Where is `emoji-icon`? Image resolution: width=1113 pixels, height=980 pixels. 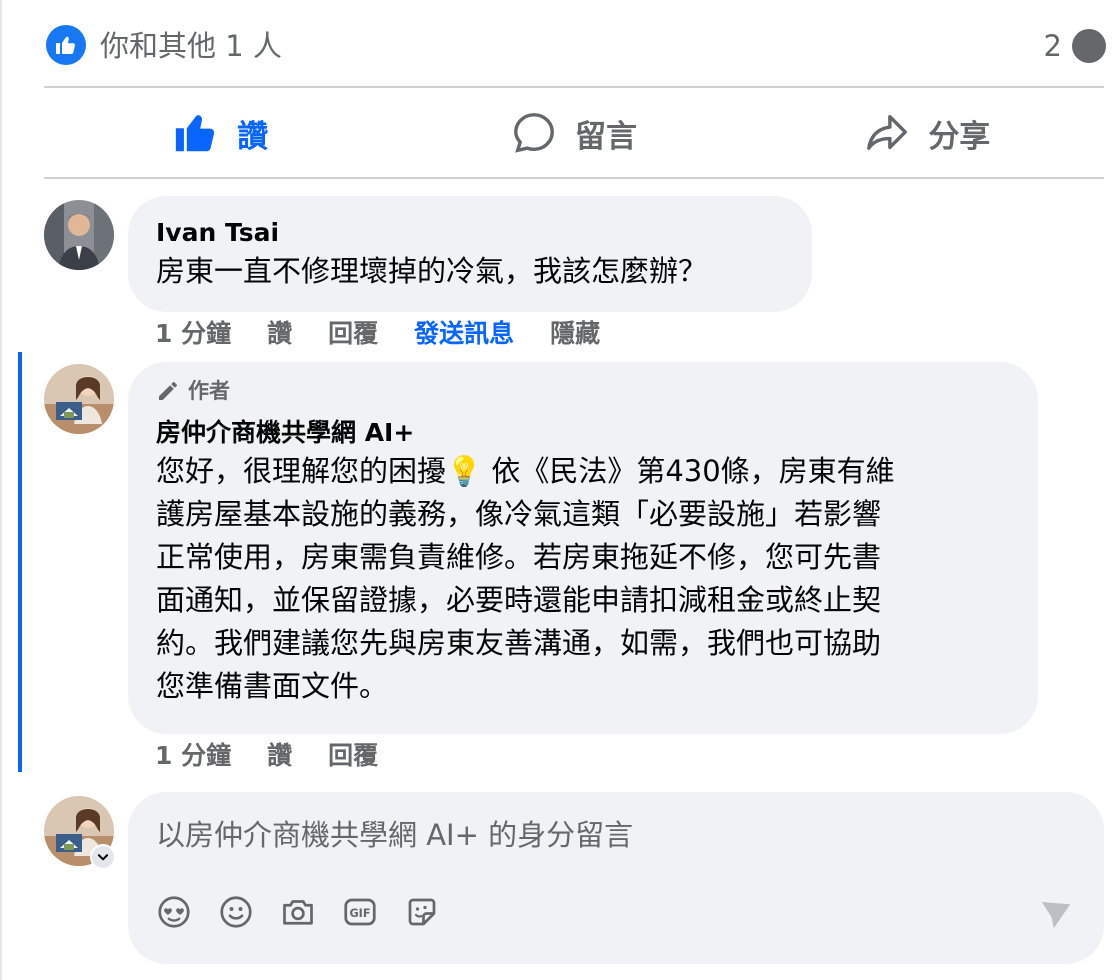 emoji-icon is located at coordinates (236, 912).